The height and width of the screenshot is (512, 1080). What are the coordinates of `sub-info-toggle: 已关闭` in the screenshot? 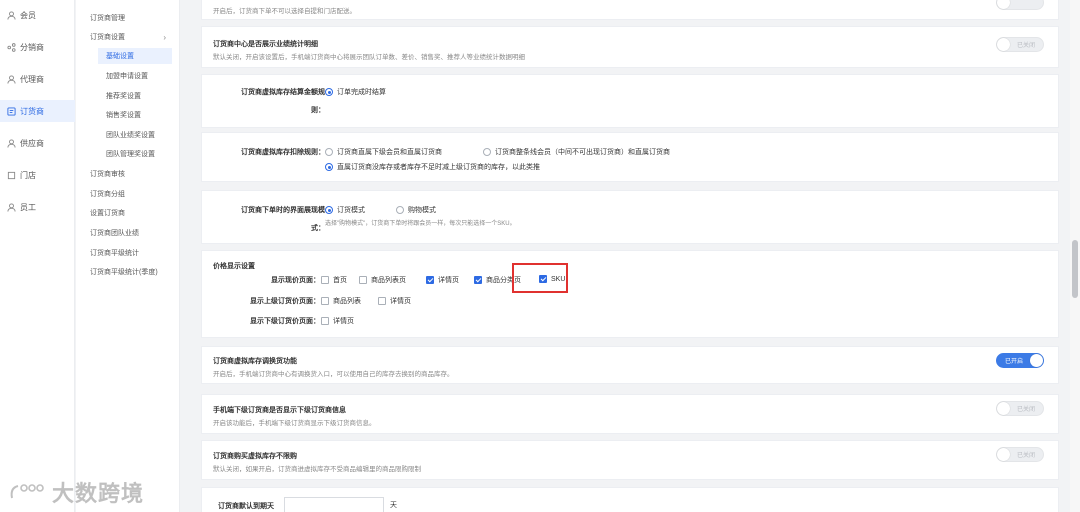 It's located at (1020, 408).